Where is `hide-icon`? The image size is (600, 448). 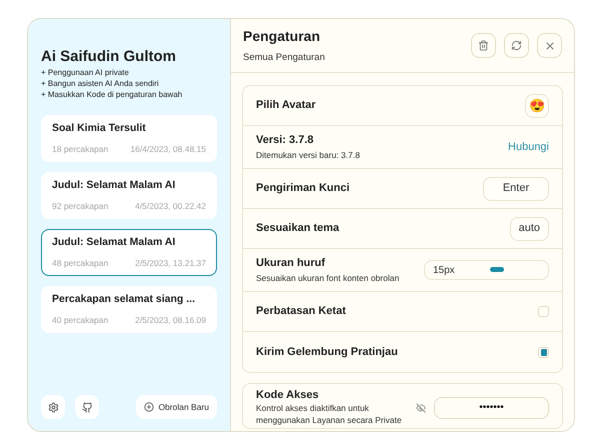 hide-icon is located at coordinates (421, 407).